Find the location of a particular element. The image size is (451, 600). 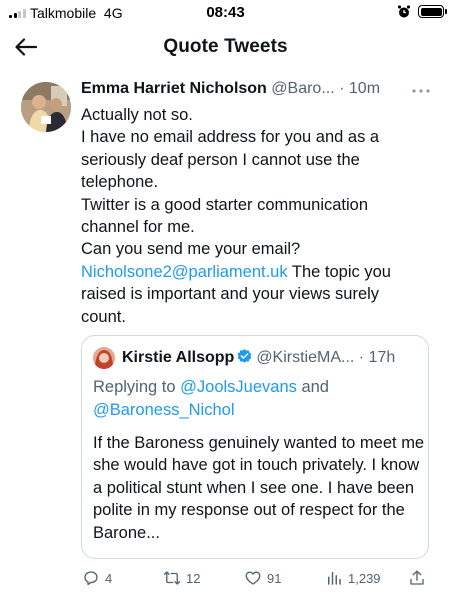

page-title: Quote Tweets is located at coordinates (225, 46).